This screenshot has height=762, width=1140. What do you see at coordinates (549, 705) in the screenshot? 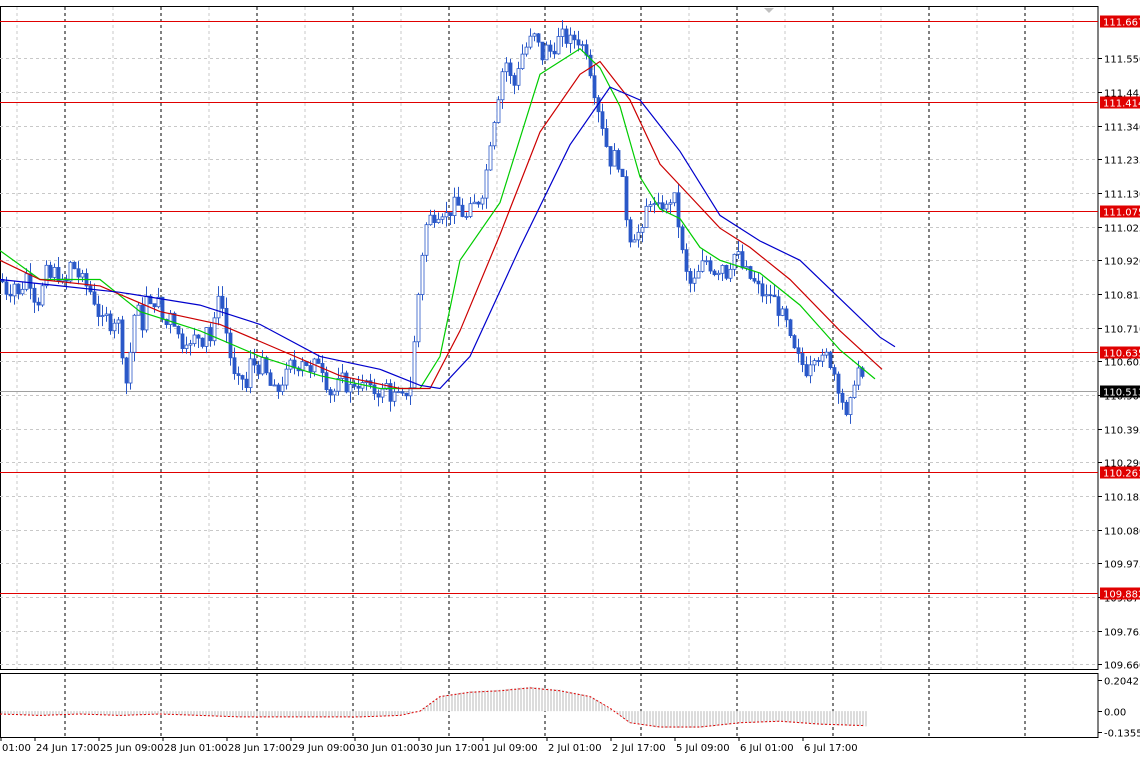
I see `oscillator-pane-frame` at bounding box center [549, 705].